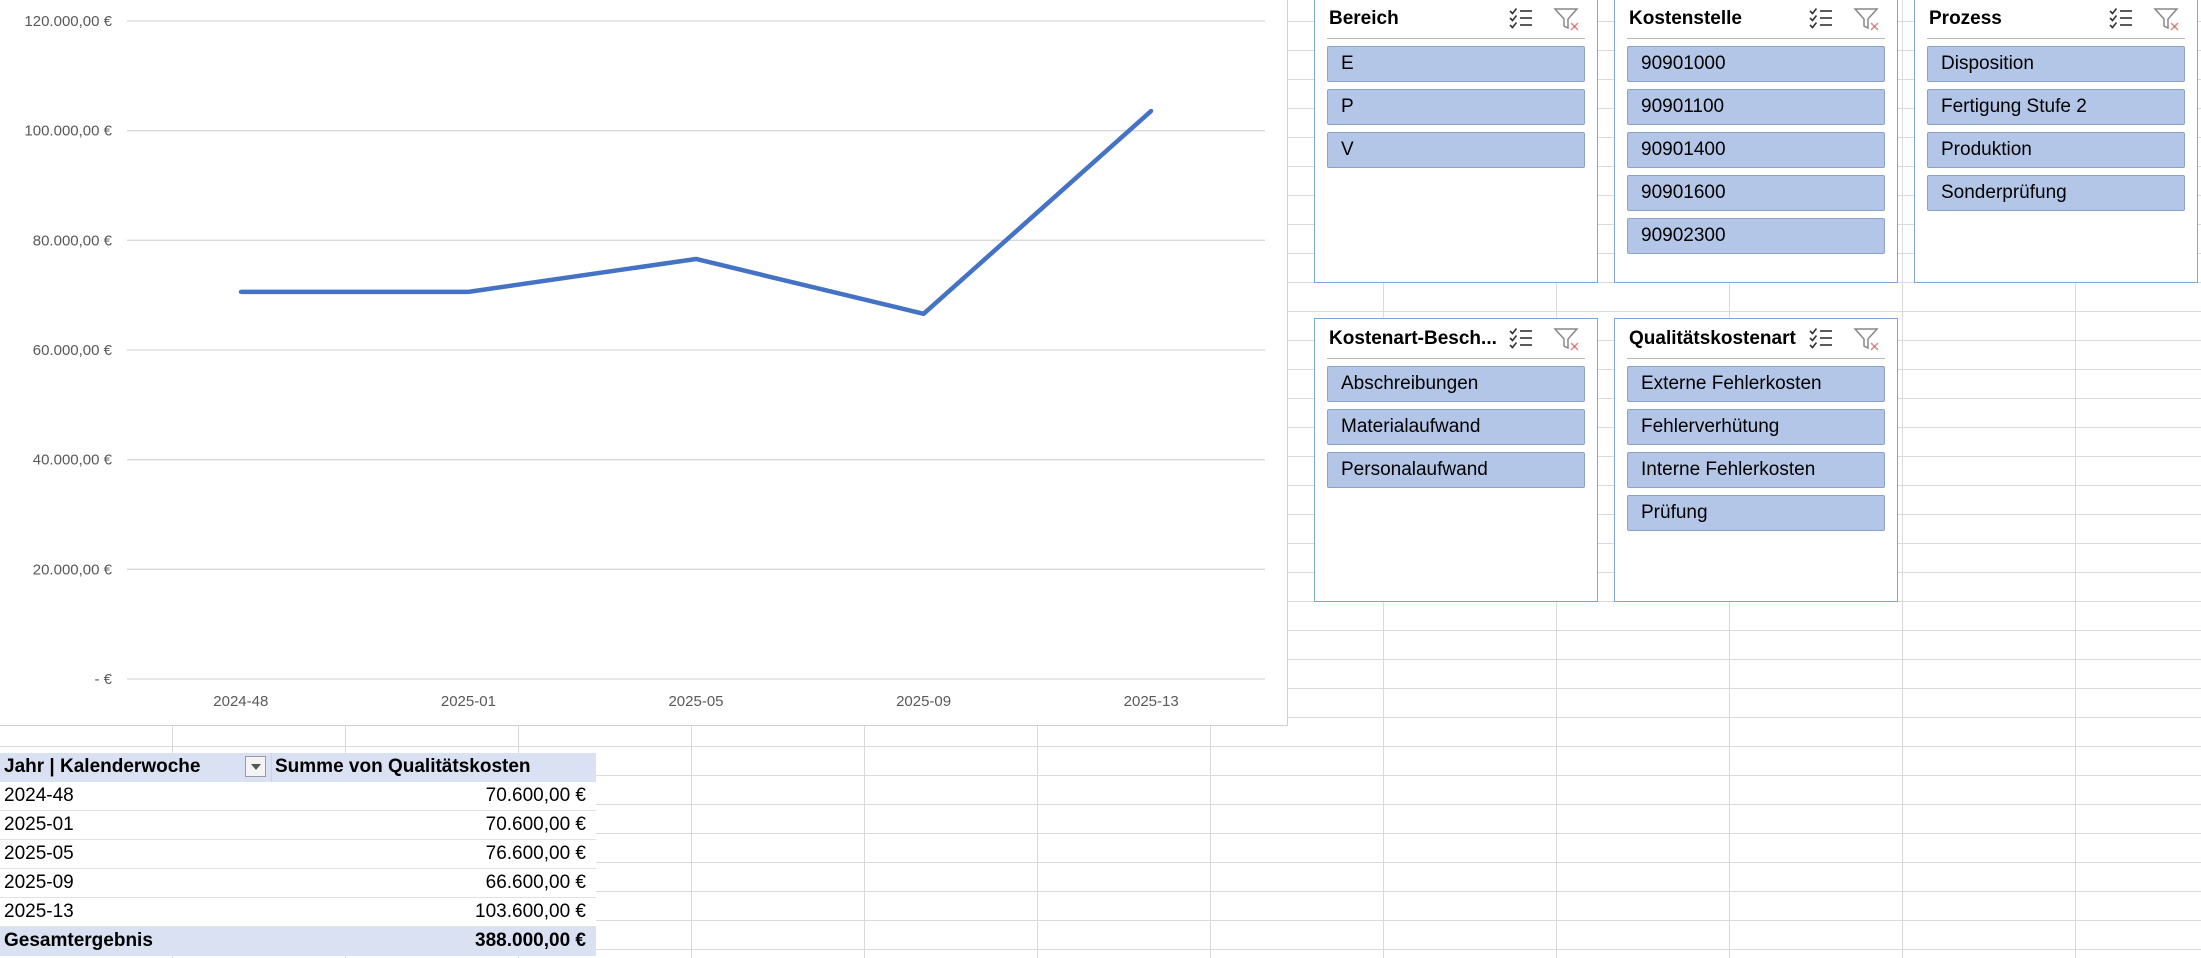 The width and height of the screenshot is (2201, 958). What do you see at coordinates (271, 767) in the screenshot?
I see `column-separator` at bounding box center [271, 767].